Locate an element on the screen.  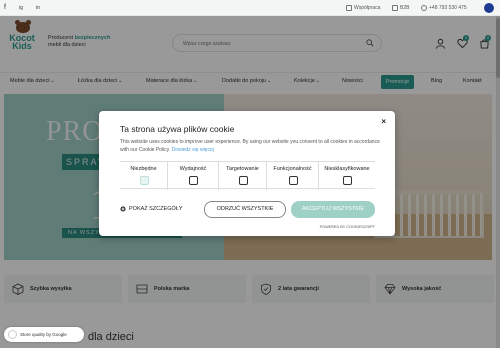
facebook-icon: f is located at coordinates (5, 7).